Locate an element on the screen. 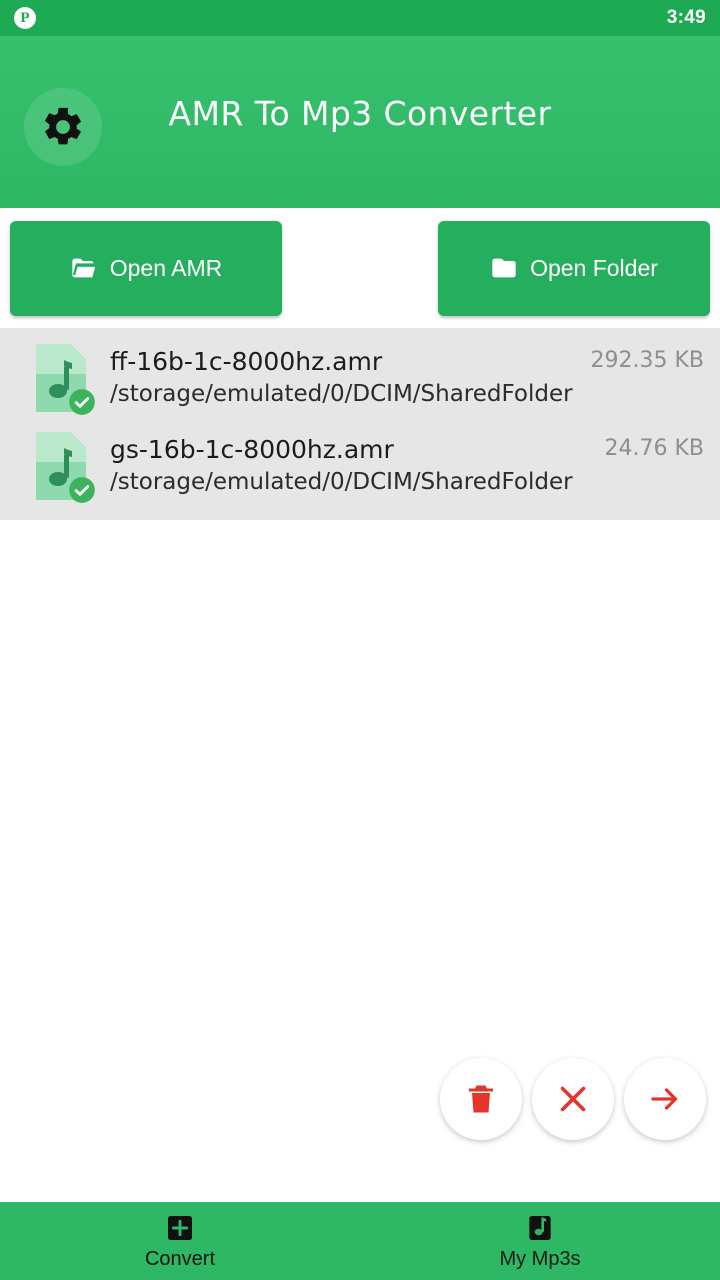  file-name: ff-16b-1c-8000hz.amr is located at coordinates (246, 362).